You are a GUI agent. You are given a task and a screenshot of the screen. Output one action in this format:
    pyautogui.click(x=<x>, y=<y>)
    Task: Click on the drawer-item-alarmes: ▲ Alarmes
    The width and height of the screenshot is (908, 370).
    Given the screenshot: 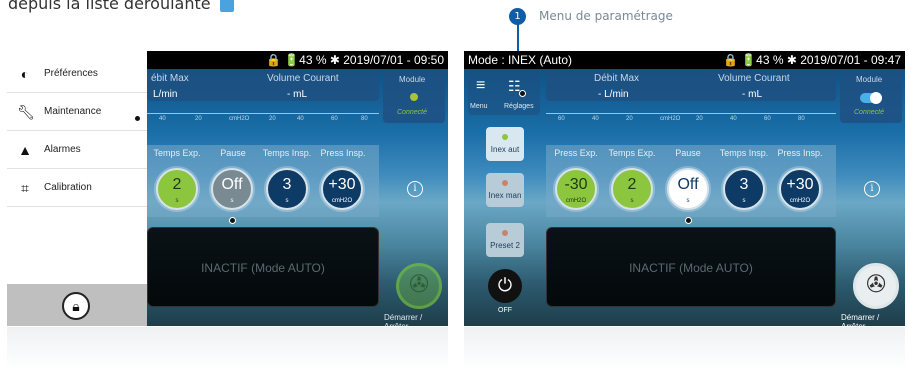 What is the action you would take?
    pyautogui.click(x=77, y=150)
    